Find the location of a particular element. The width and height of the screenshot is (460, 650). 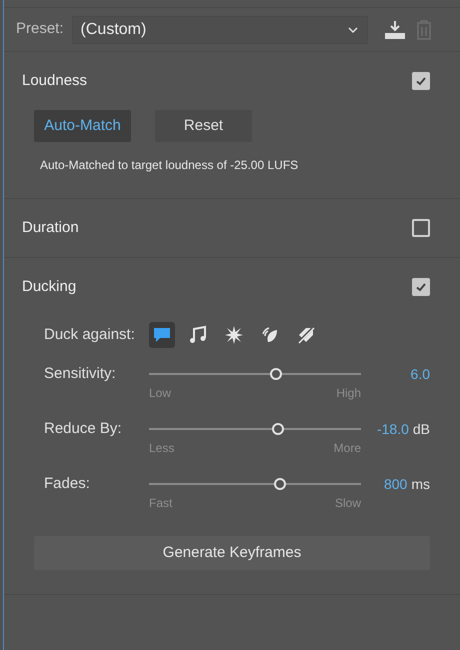

panel-button: Reset is located at coordinates (203, 126).